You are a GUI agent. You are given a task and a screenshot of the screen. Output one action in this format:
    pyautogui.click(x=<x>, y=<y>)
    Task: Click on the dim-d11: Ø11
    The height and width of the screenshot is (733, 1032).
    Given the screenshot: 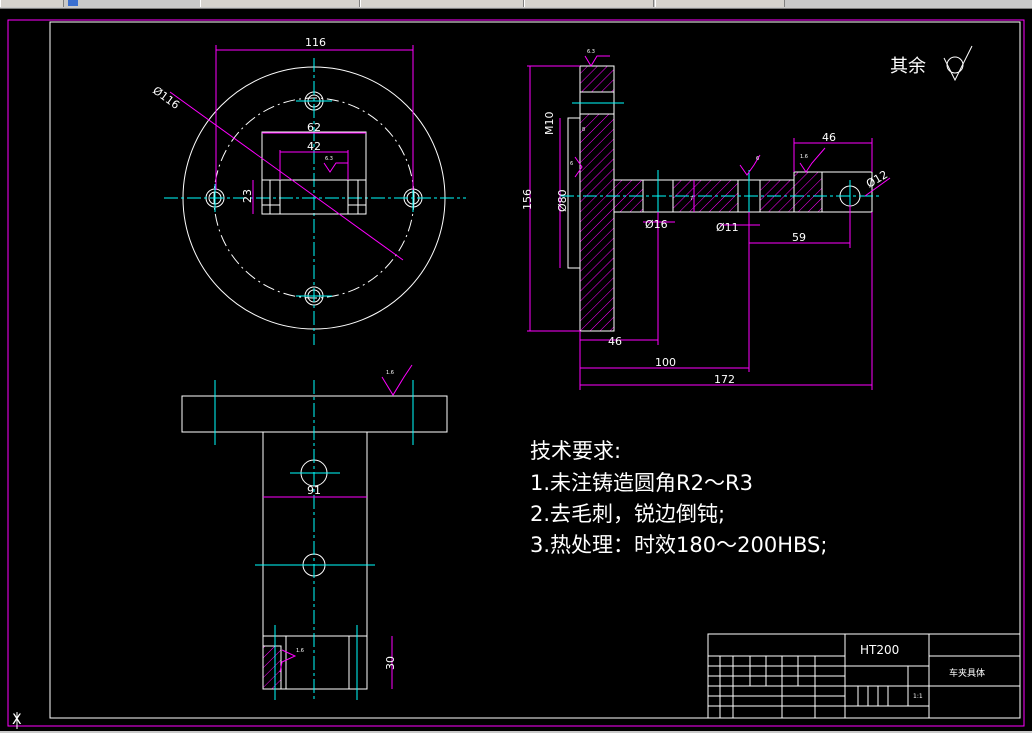 What is the action you would take?
    pyautogui.click(x=727, y=227)
    